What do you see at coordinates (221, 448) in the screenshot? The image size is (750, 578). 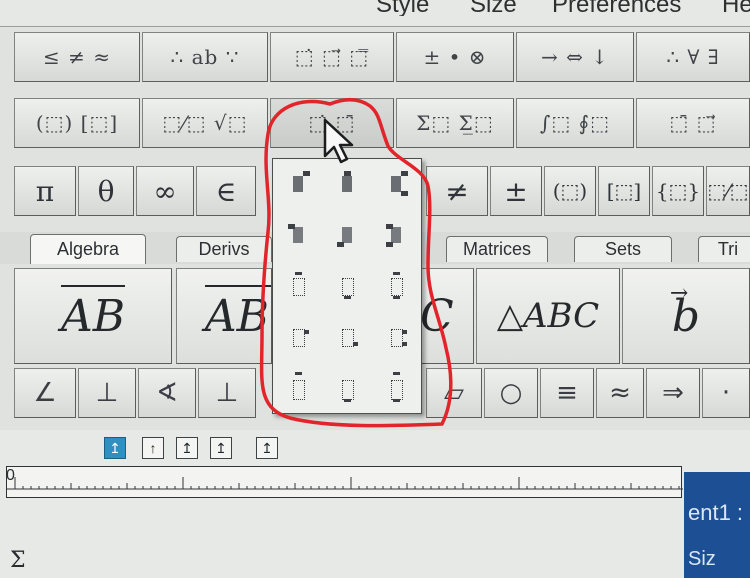 I see `align-button-4: ↥` at bounding box center [221, 448].